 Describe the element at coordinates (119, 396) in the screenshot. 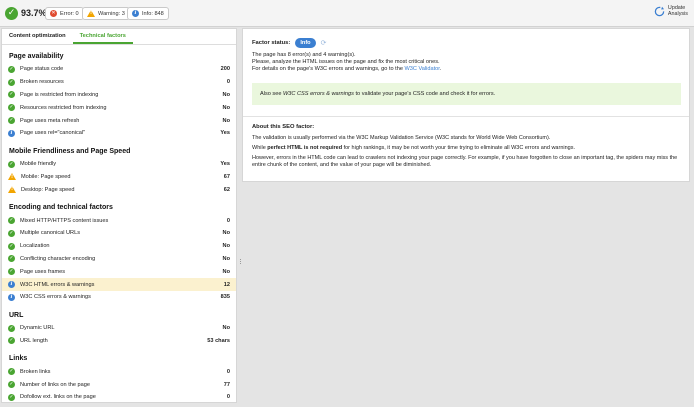

I see `factor-row: ✓ Dofollow ext. links on the page 0` at that location.